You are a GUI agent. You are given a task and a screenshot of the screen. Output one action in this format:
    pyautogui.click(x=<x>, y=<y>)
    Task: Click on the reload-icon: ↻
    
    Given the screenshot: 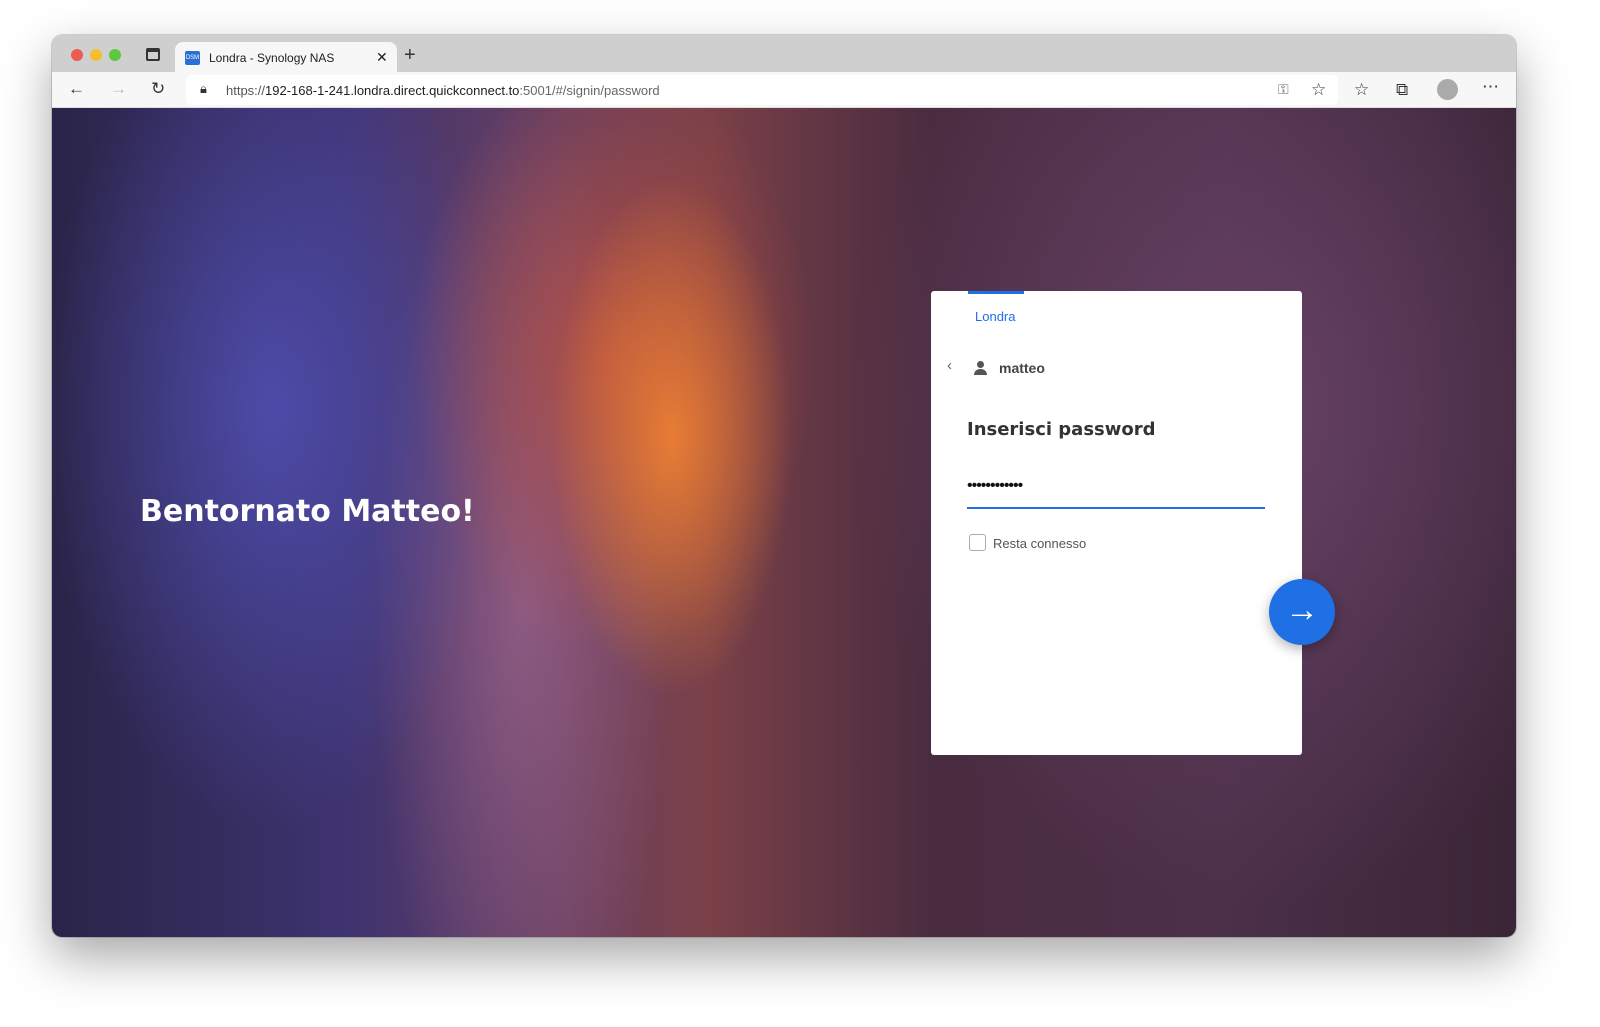 What is the action you would take?
    pyautogui.click(x=158, y=88)
    